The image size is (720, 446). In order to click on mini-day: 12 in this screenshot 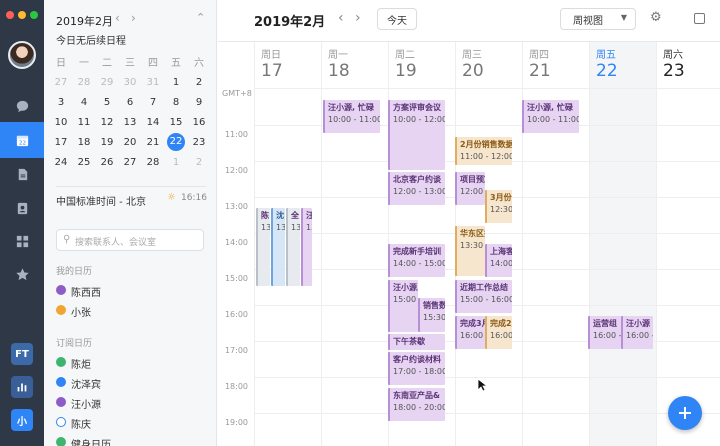, I will do `click(107, 122)`.